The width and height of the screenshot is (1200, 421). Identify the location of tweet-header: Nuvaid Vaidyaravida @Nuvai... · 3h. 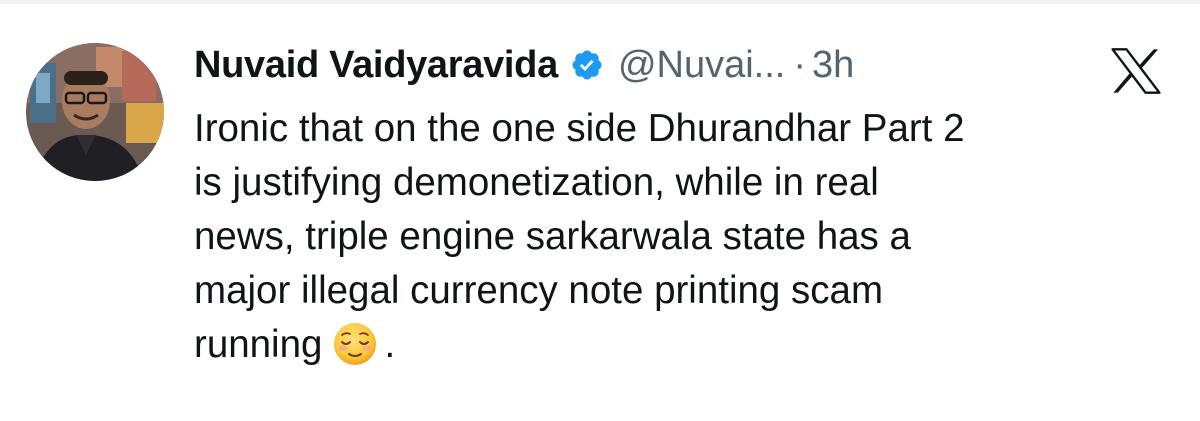
(674, 65).